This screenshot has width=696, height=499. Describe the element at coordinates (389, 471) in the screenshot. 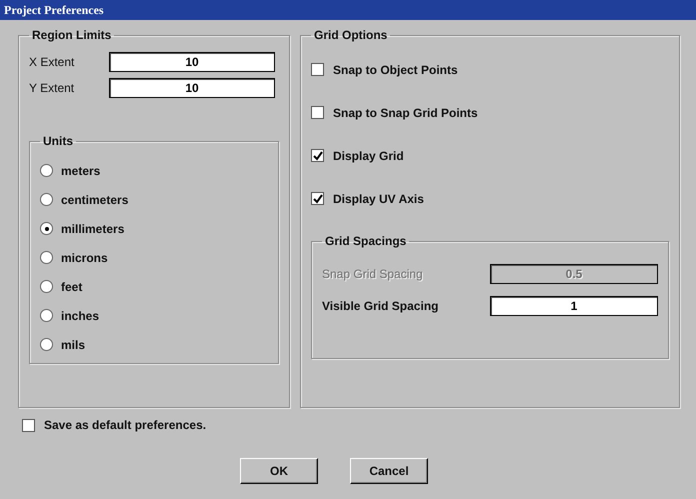

I see `dialog-button: Cancel` at that location.